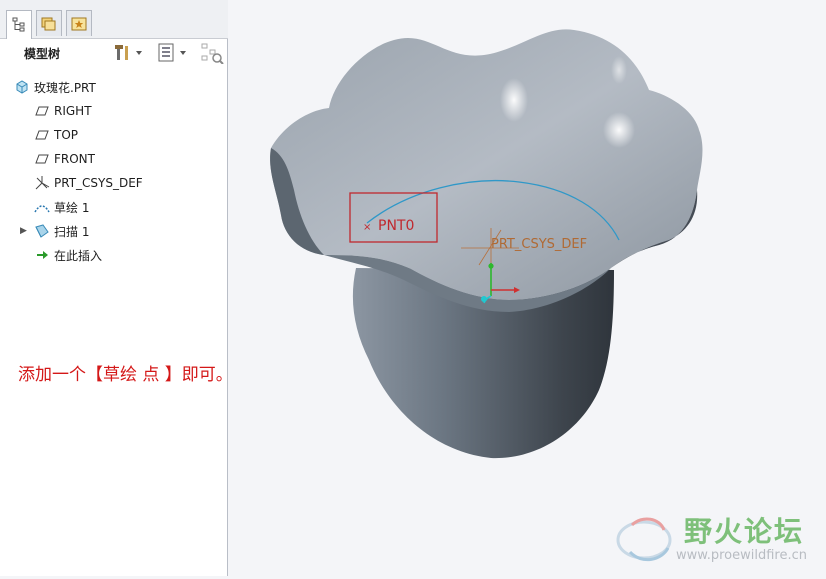  What do you see at coordinates (396, 226) in the screenshot?
I see `point-label: PNT0` at bounding box center [396, 226].